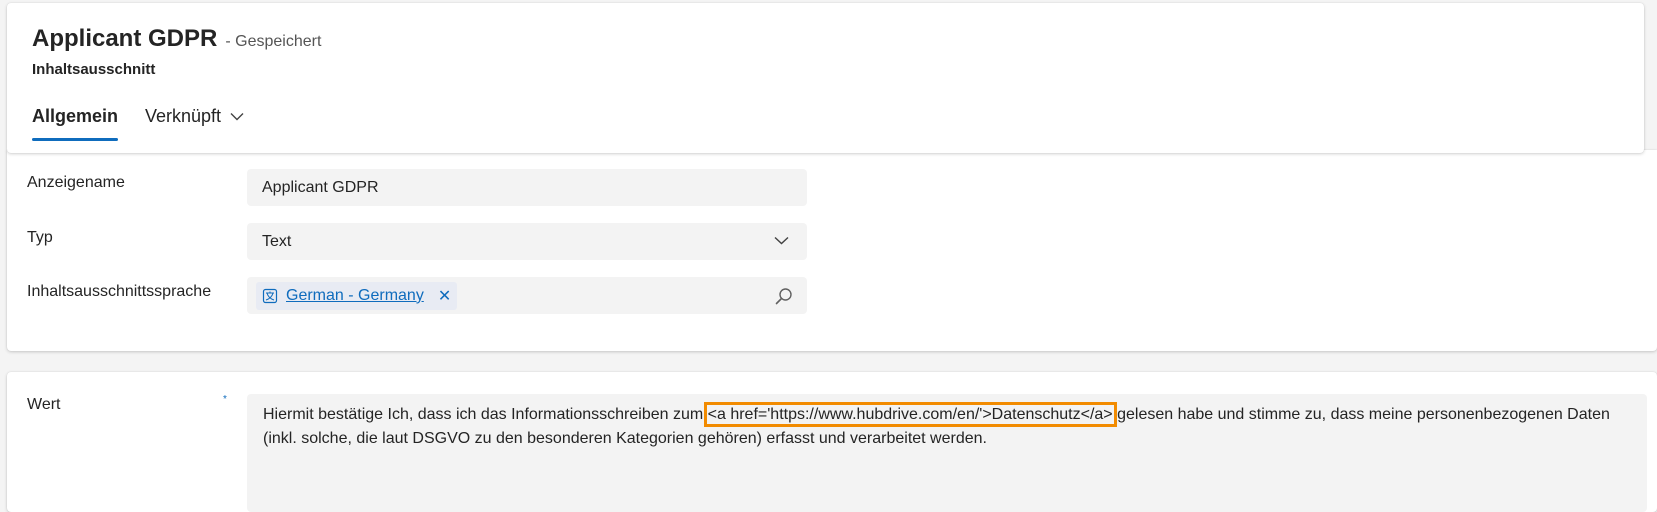 The width and height of the screenshot is (1657, 512). Describe the element at coordinates (183, 116) in the screenshot. I see `tab-related-label: Verknüpft` at that location.